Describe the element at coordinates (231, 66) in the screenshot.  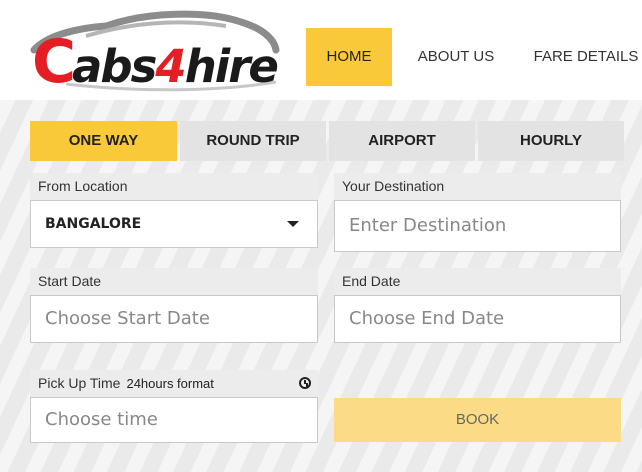
I see `logo-hire: hire` at that location.